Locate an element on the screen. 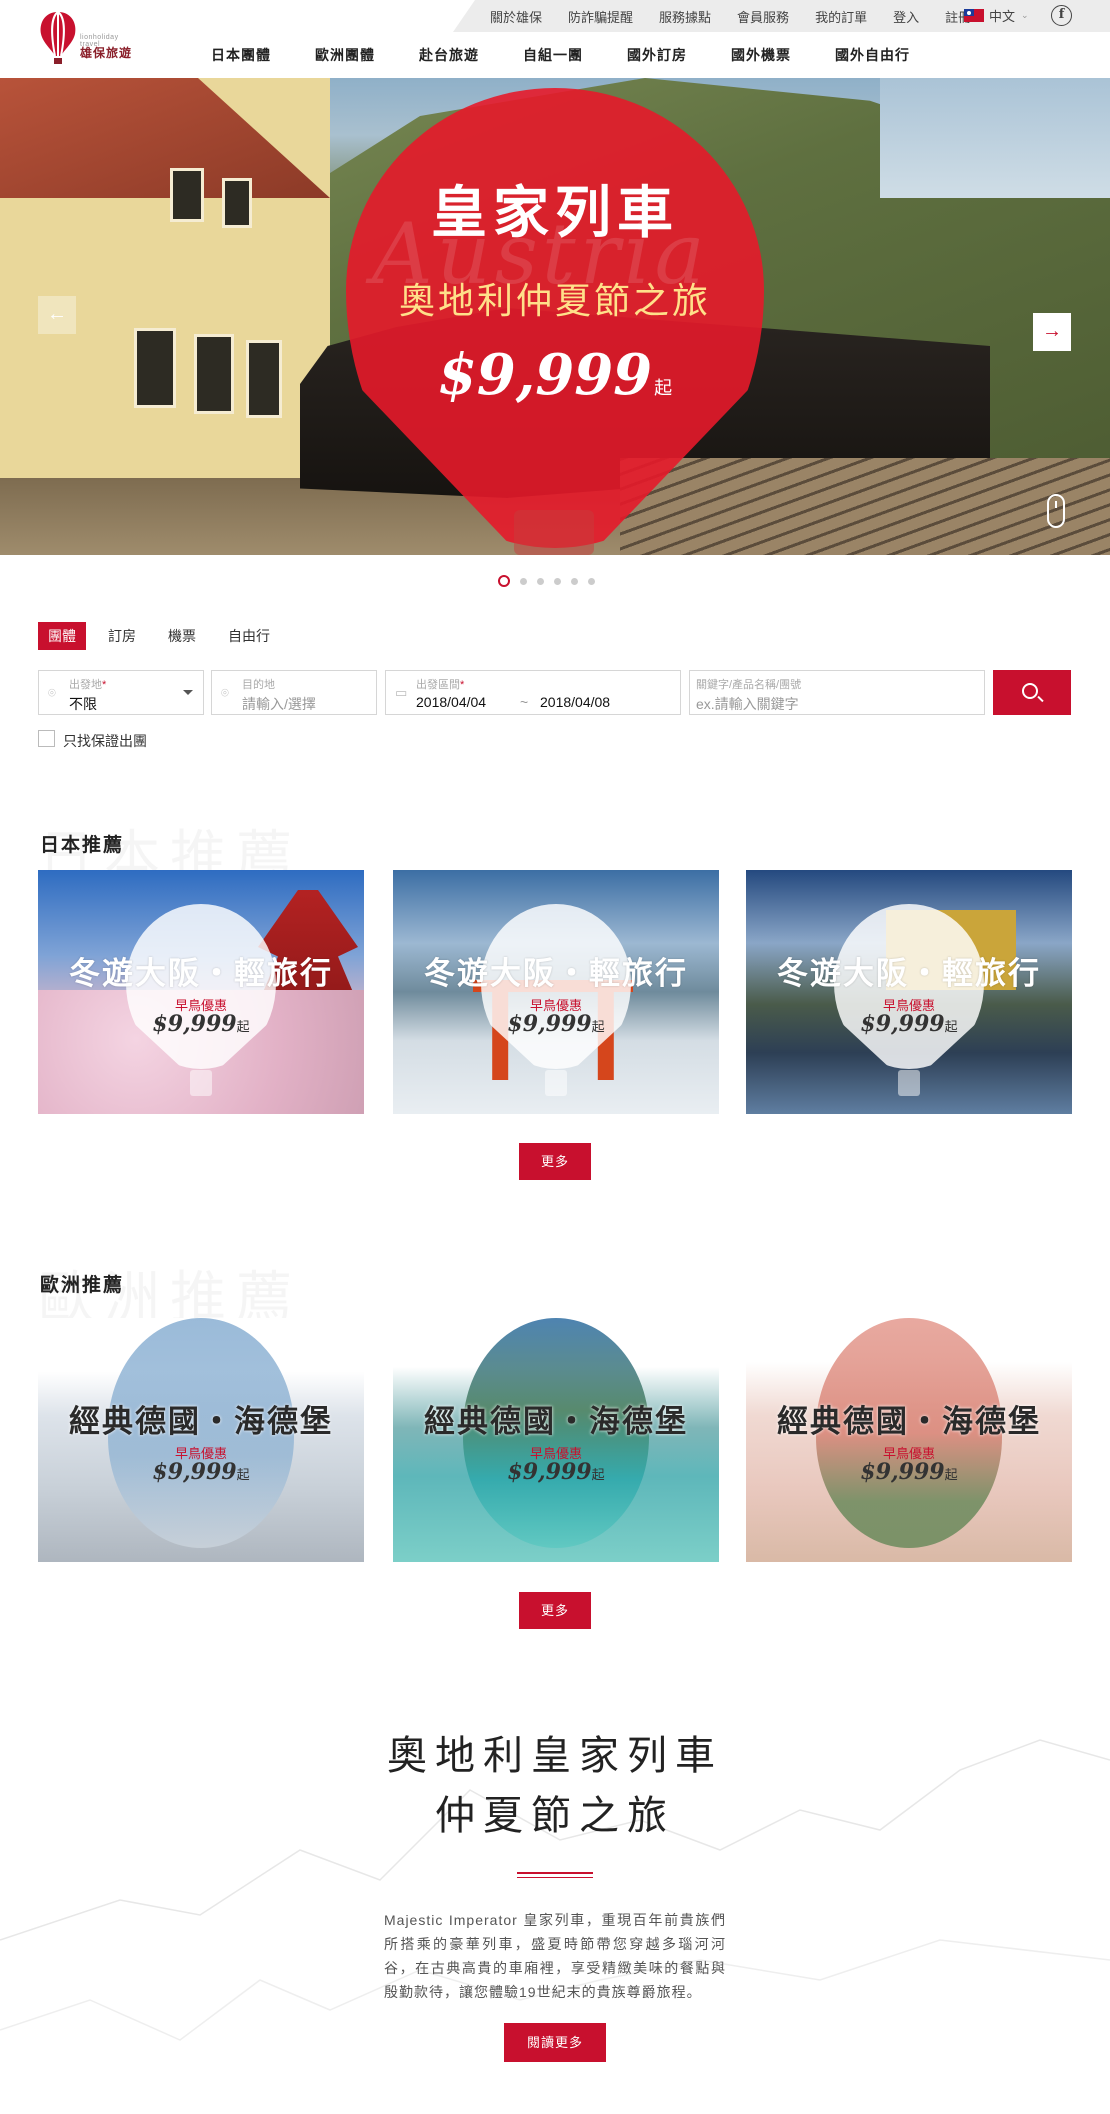 The width and height of the screenshot is (1110, 2114). hero-price-value: $9,999 is located at coordinates (545, 375).